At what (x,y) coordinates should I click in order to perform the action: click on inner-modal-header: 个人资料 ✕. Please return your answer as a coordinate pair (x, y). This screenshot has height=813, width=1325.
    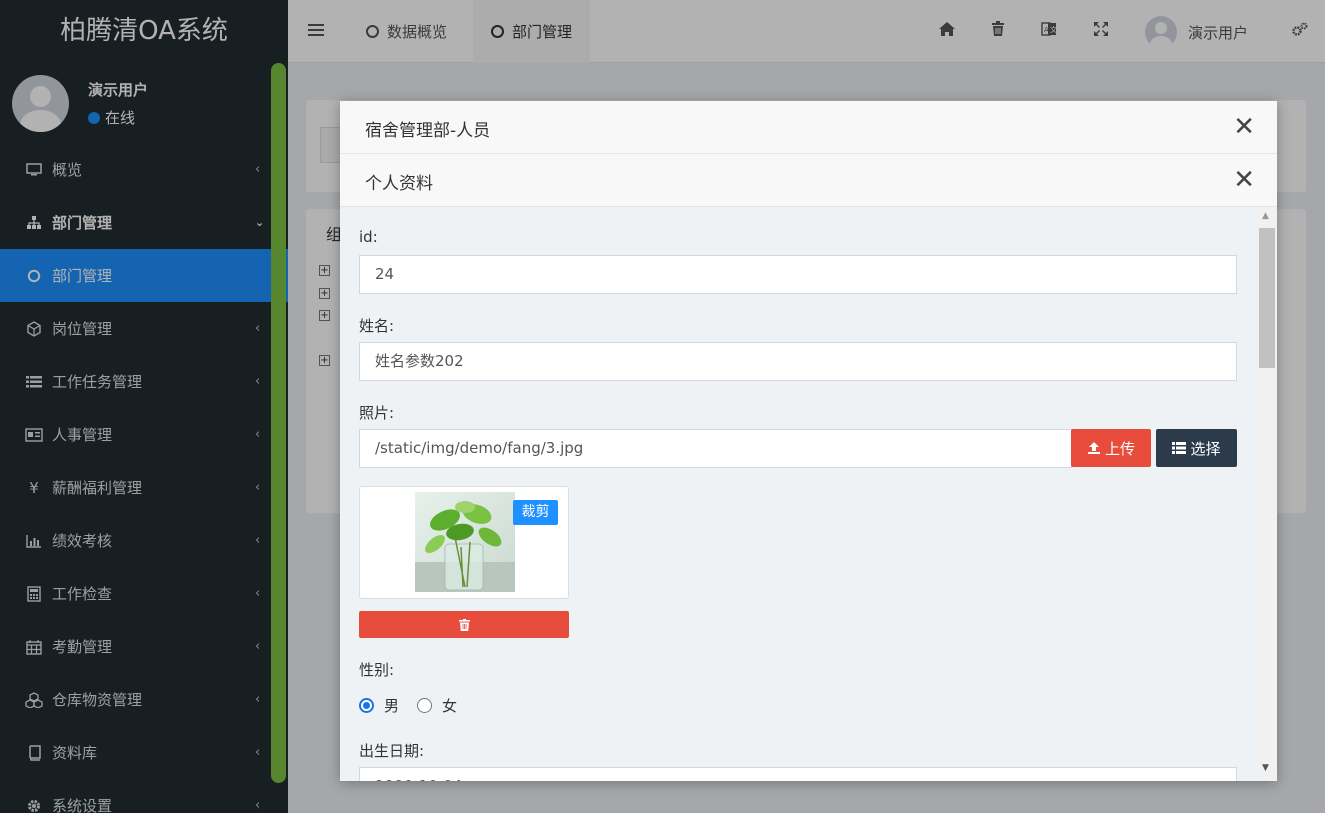
    Looking at the image, I should click on (808, 180).